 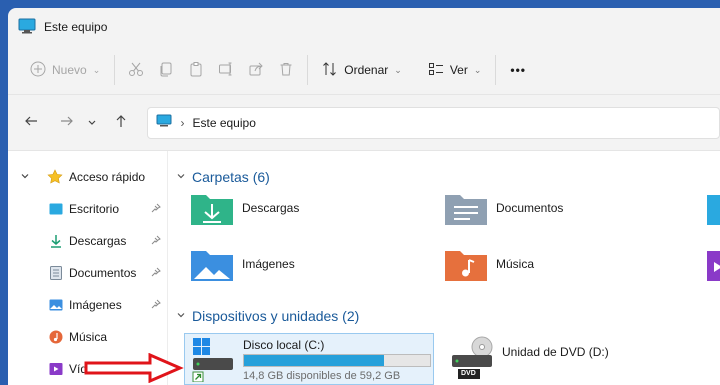 I want to click on folder-tile-music: Música, so click(x=489, y=266).